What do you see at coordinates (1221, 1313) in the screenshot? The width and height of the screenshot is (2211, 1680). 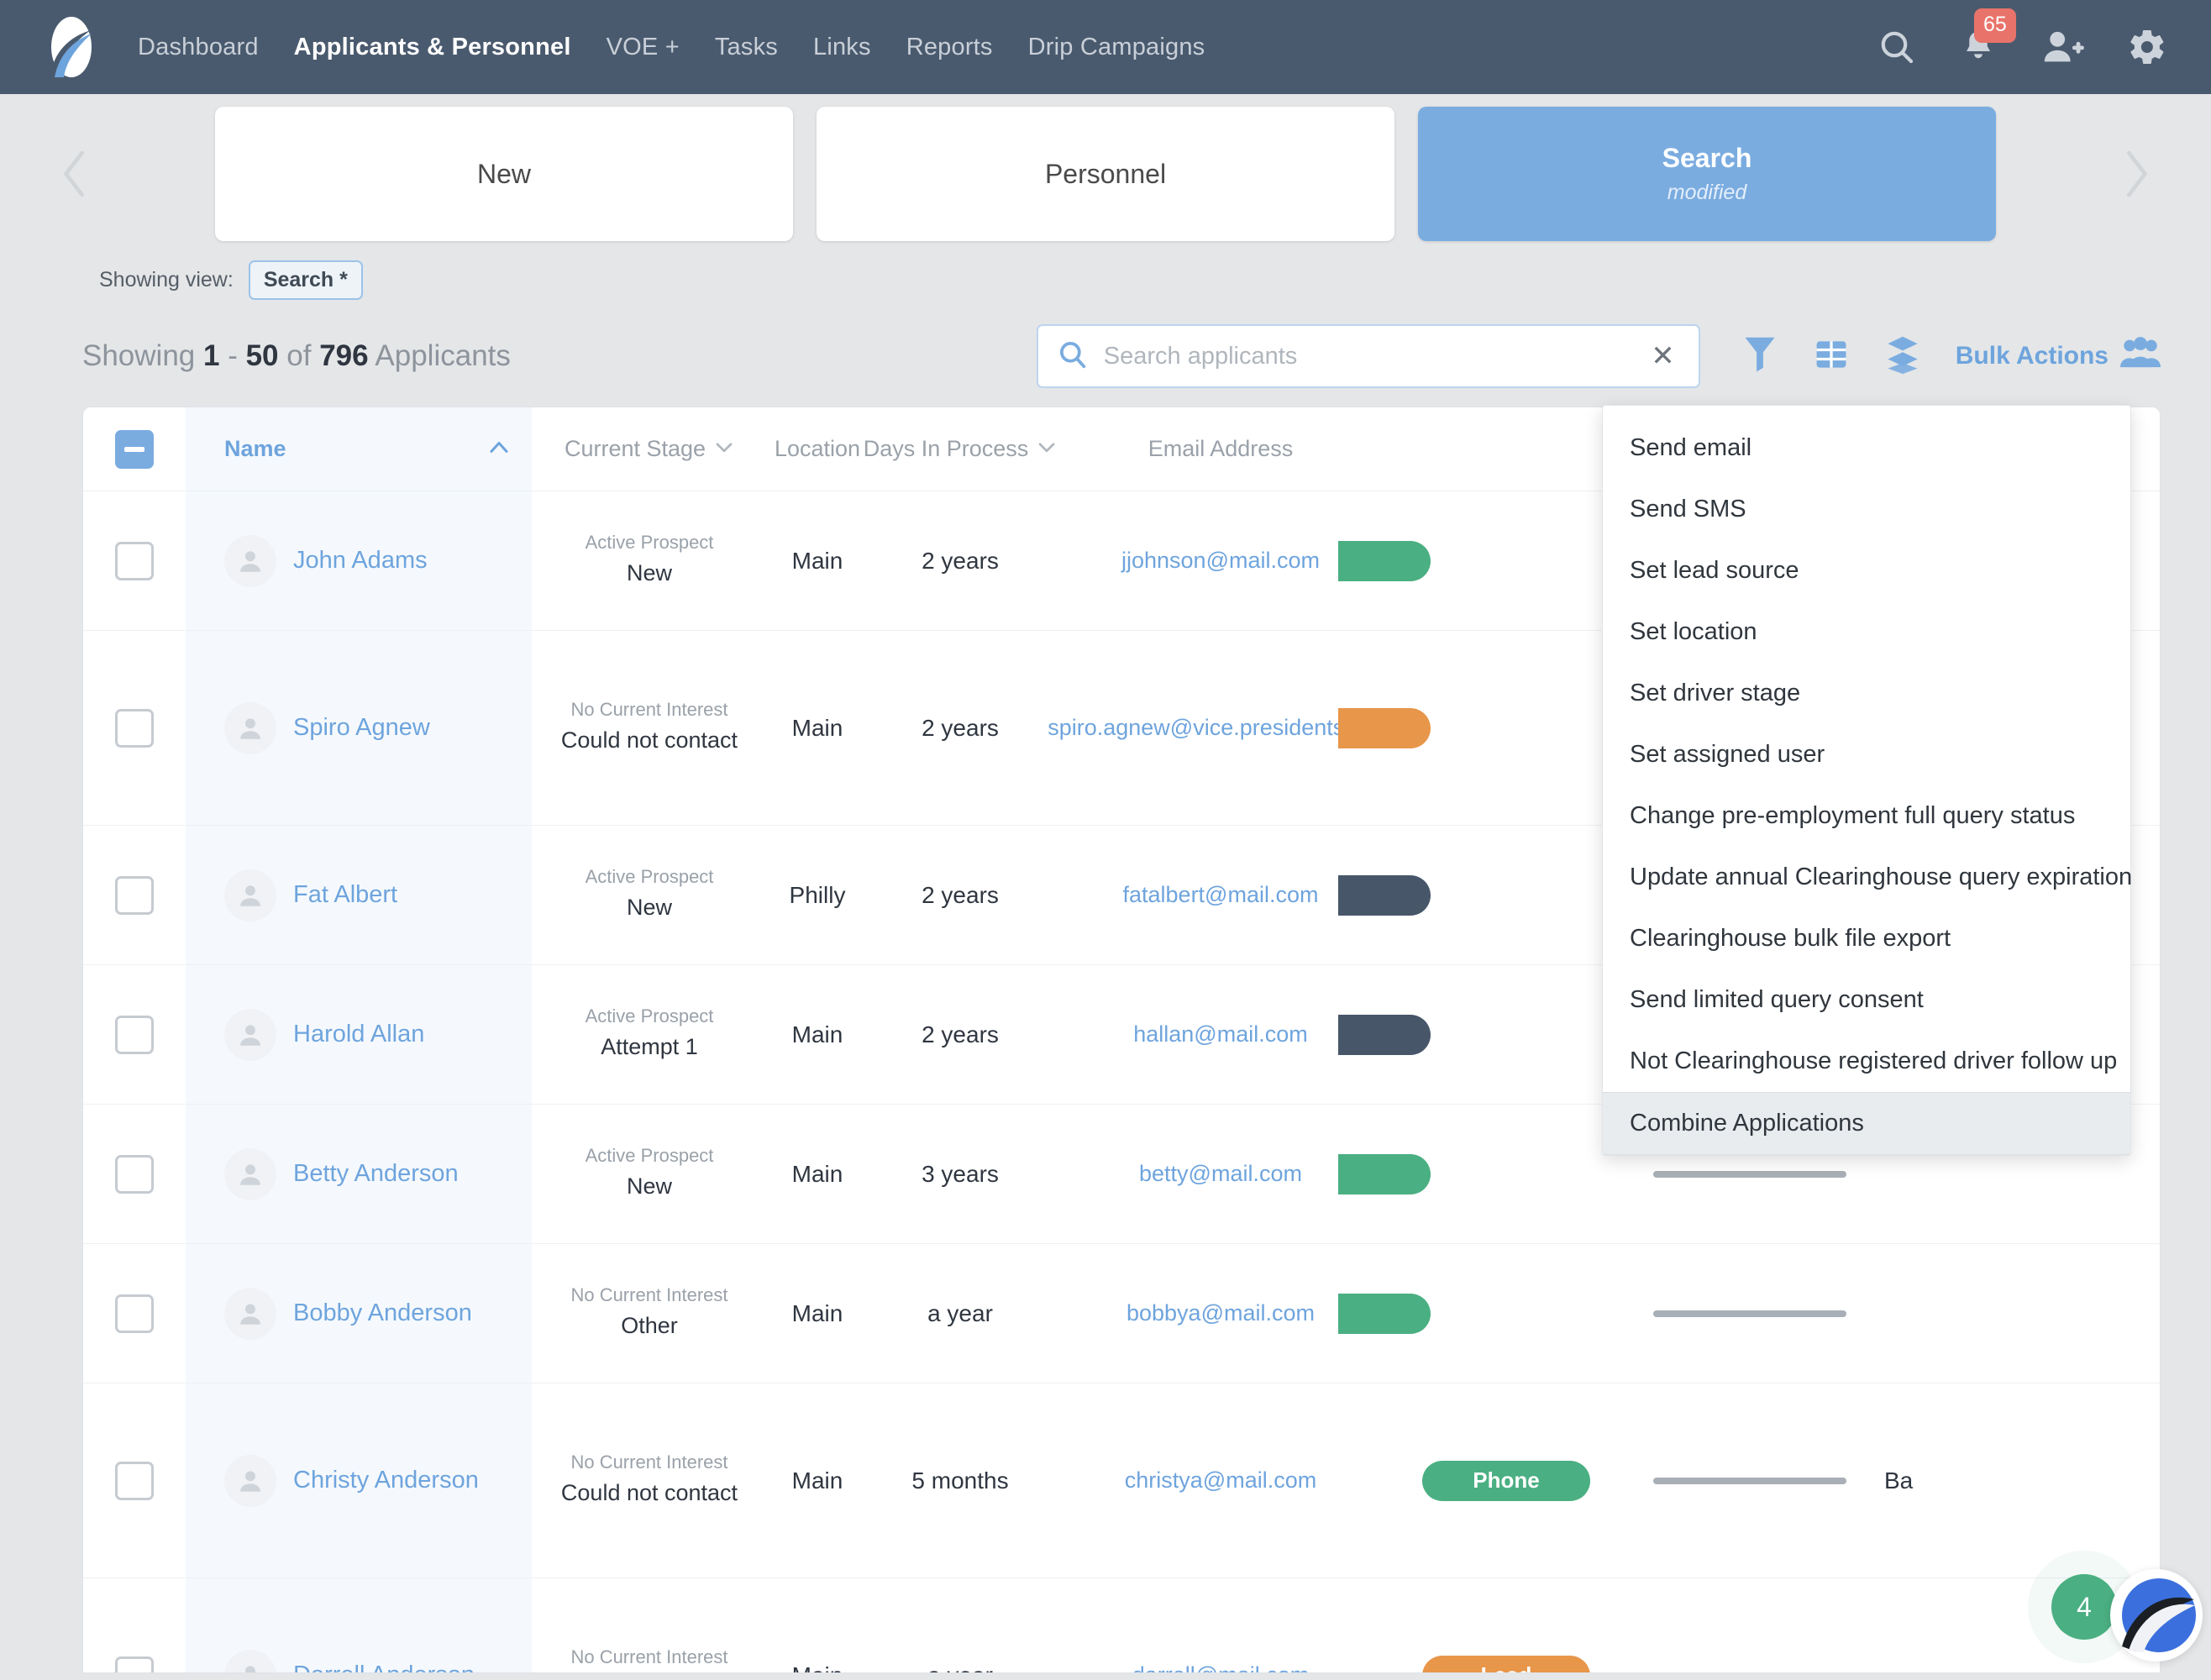 I see `email-link: bobbya@mail.com` at bounding box center [1221, 1313].